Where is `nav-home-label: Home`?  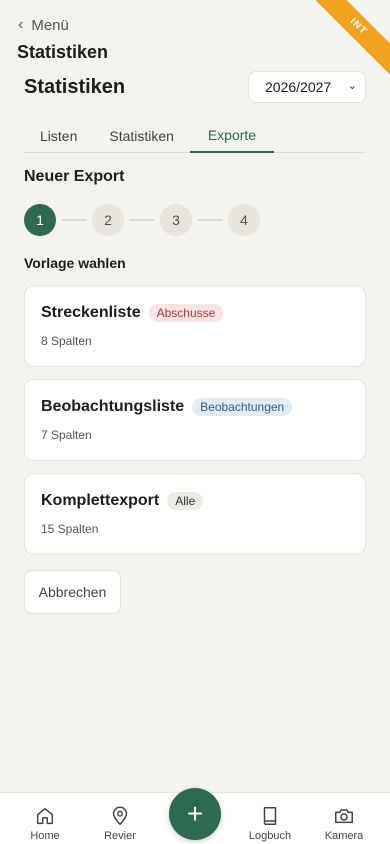 nav-home-label: Home is located at coordinates (45, 836).